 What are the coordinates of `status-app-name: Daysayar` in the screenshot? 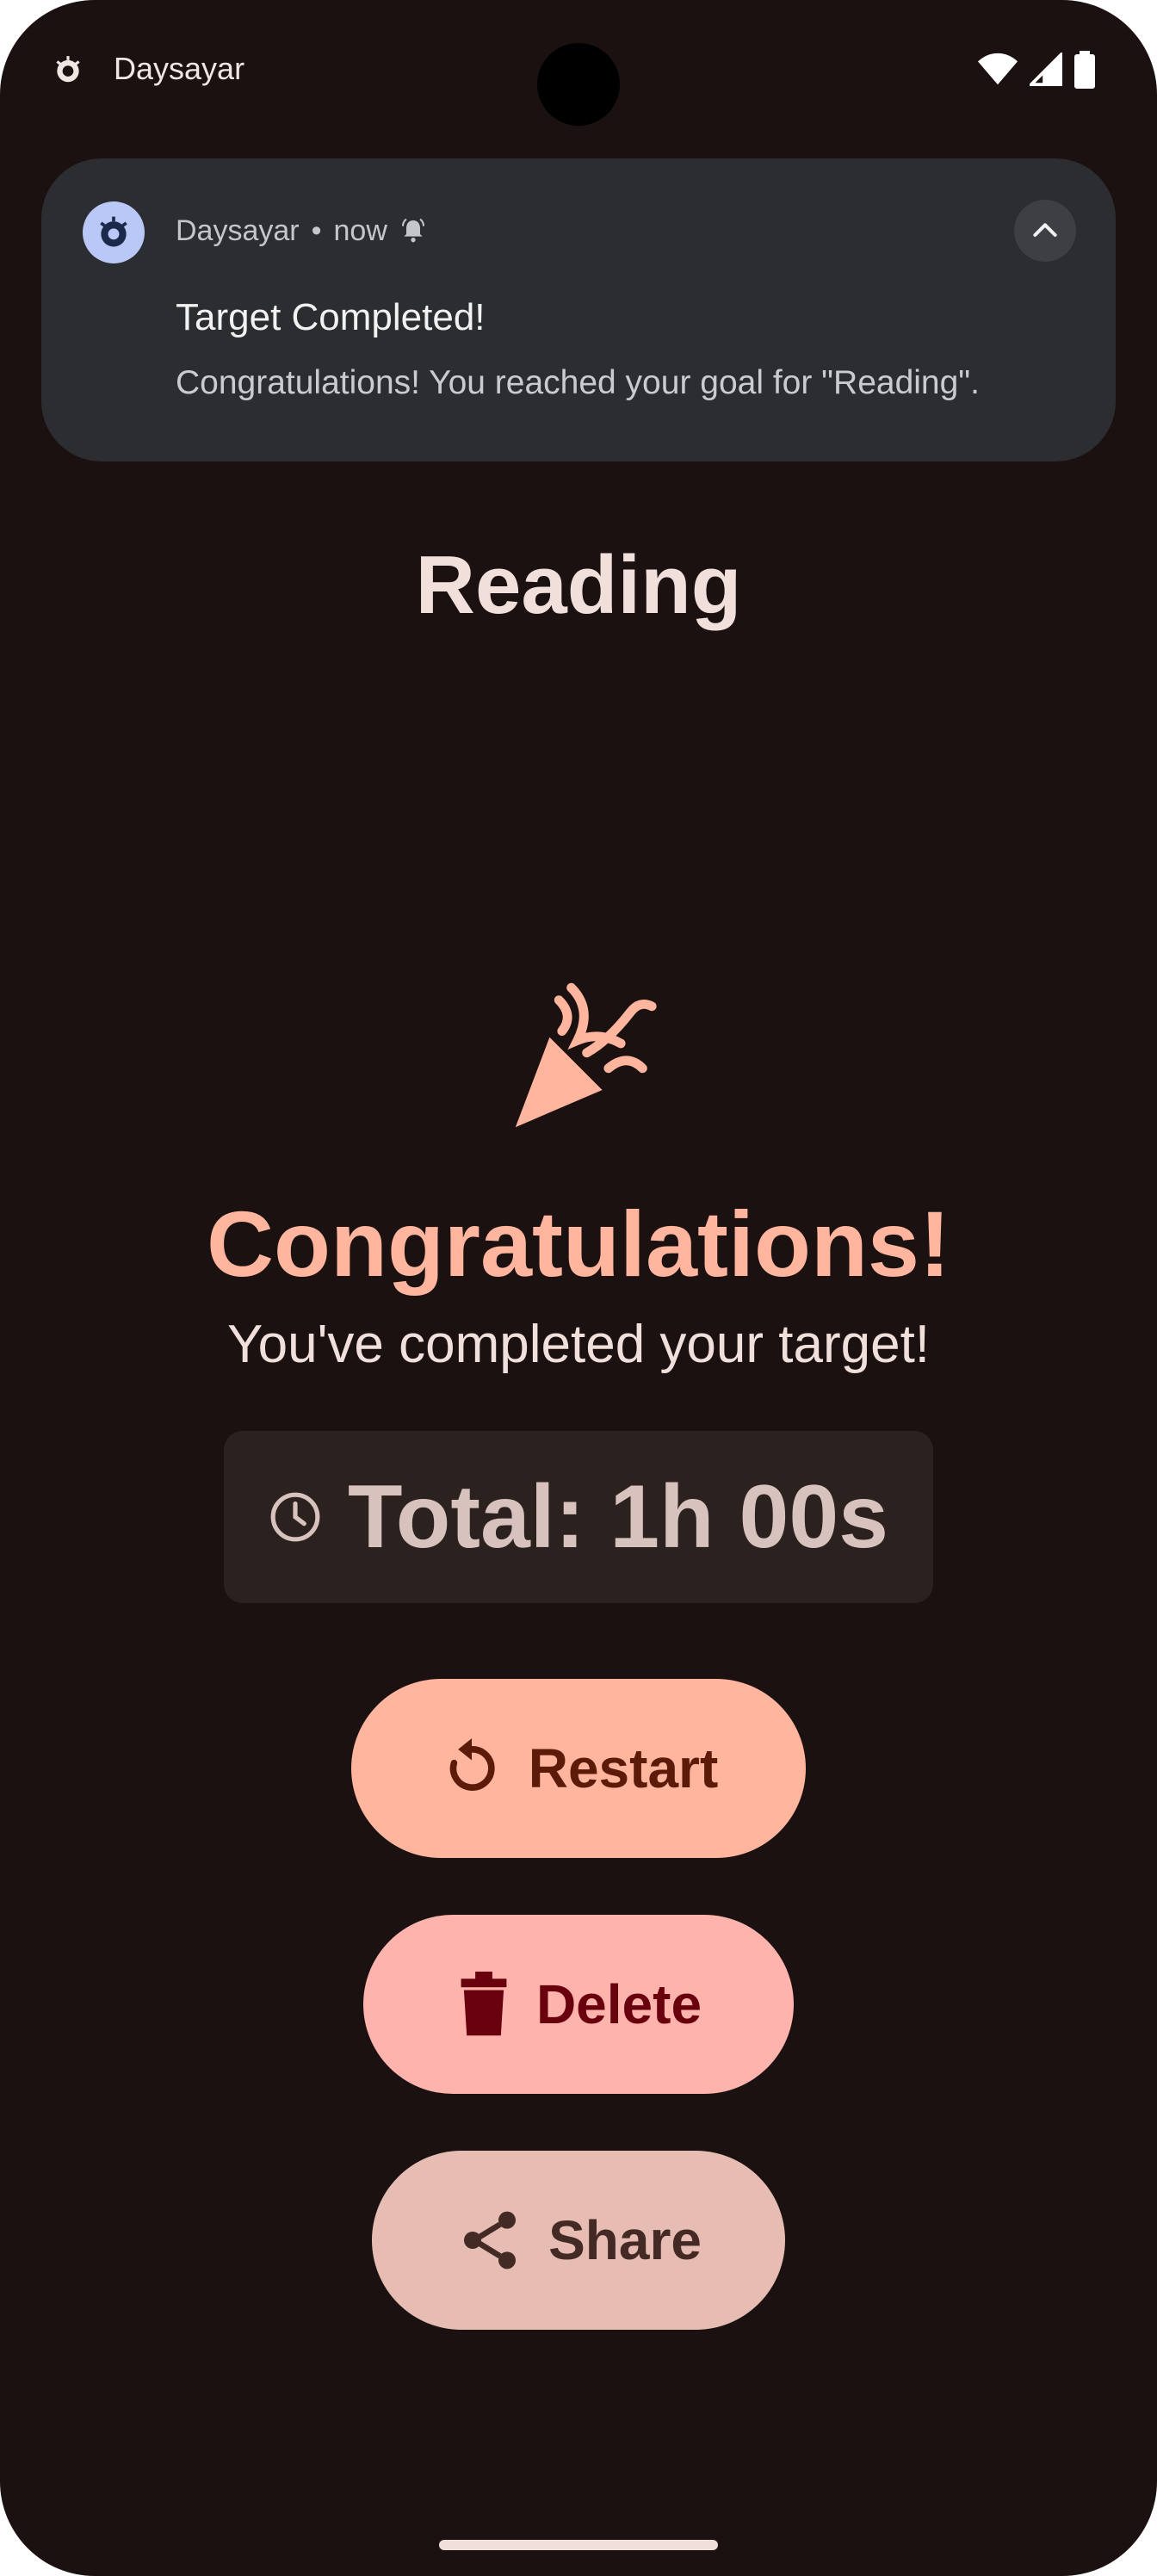 It's located at (179, 68).